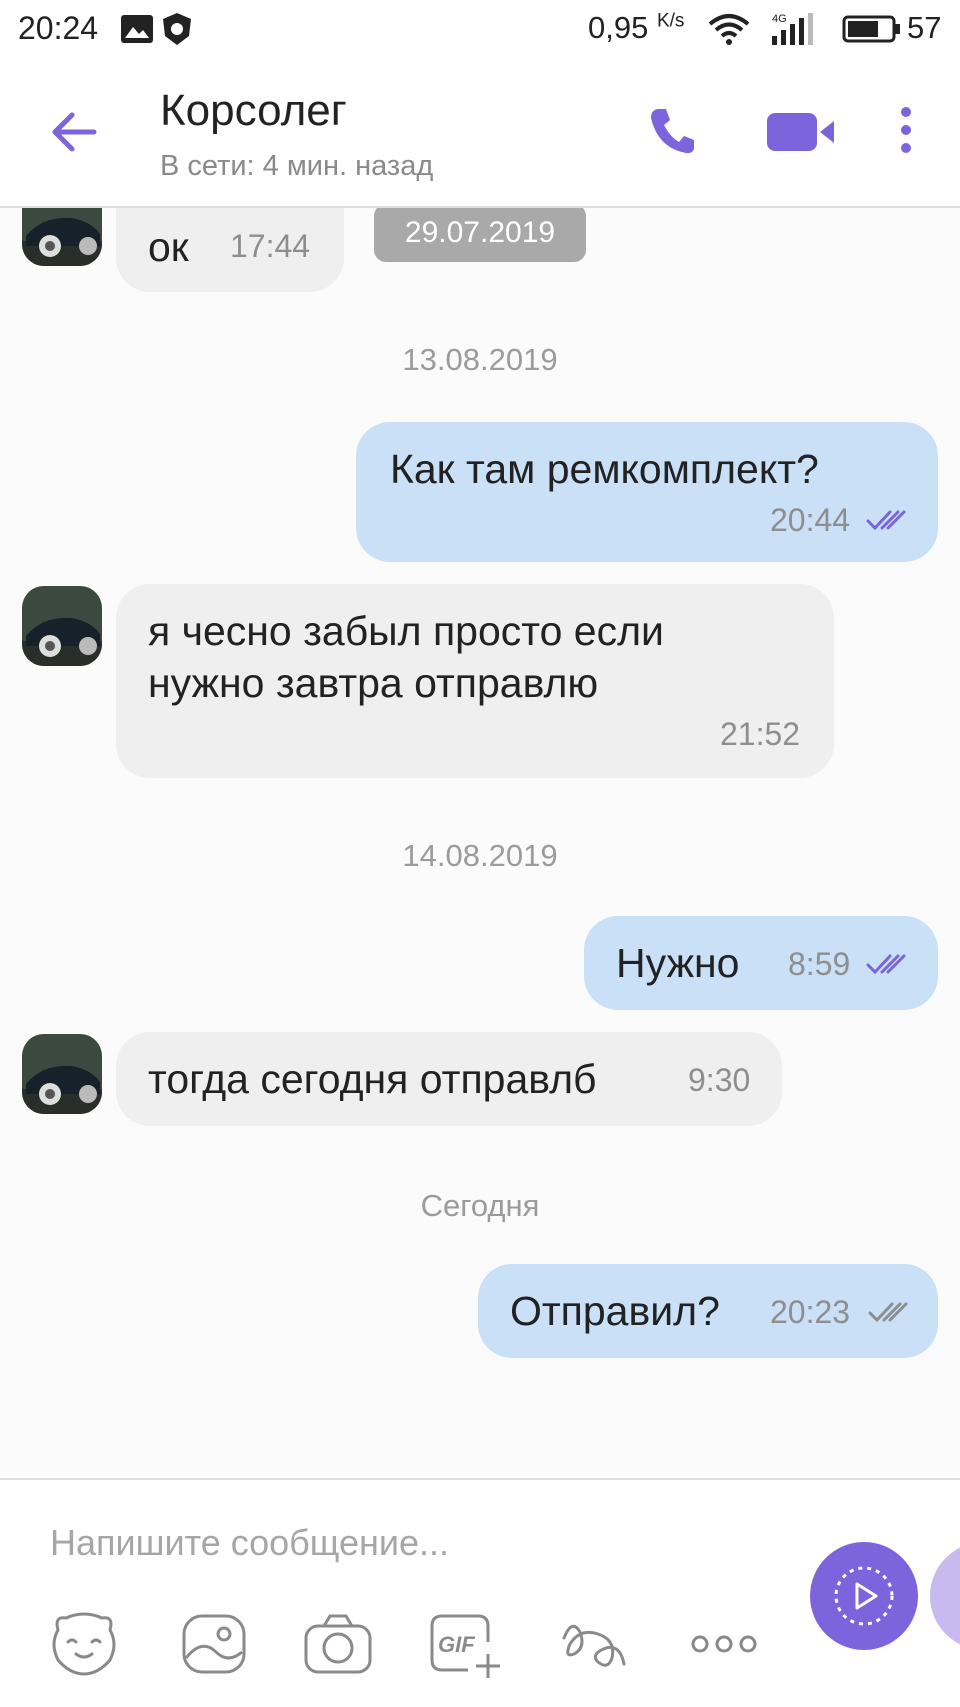 The image size is (960, 1707). Describe the element at coordinates (480, 1592) in the screenshot. I see `message-composer: Напишите сообщение... GIF` at that location.